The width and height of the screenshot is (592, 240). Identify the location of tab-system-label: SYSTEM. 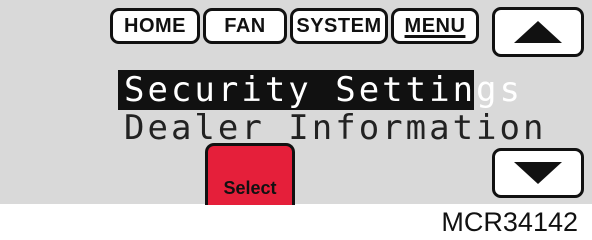
(339, 25).